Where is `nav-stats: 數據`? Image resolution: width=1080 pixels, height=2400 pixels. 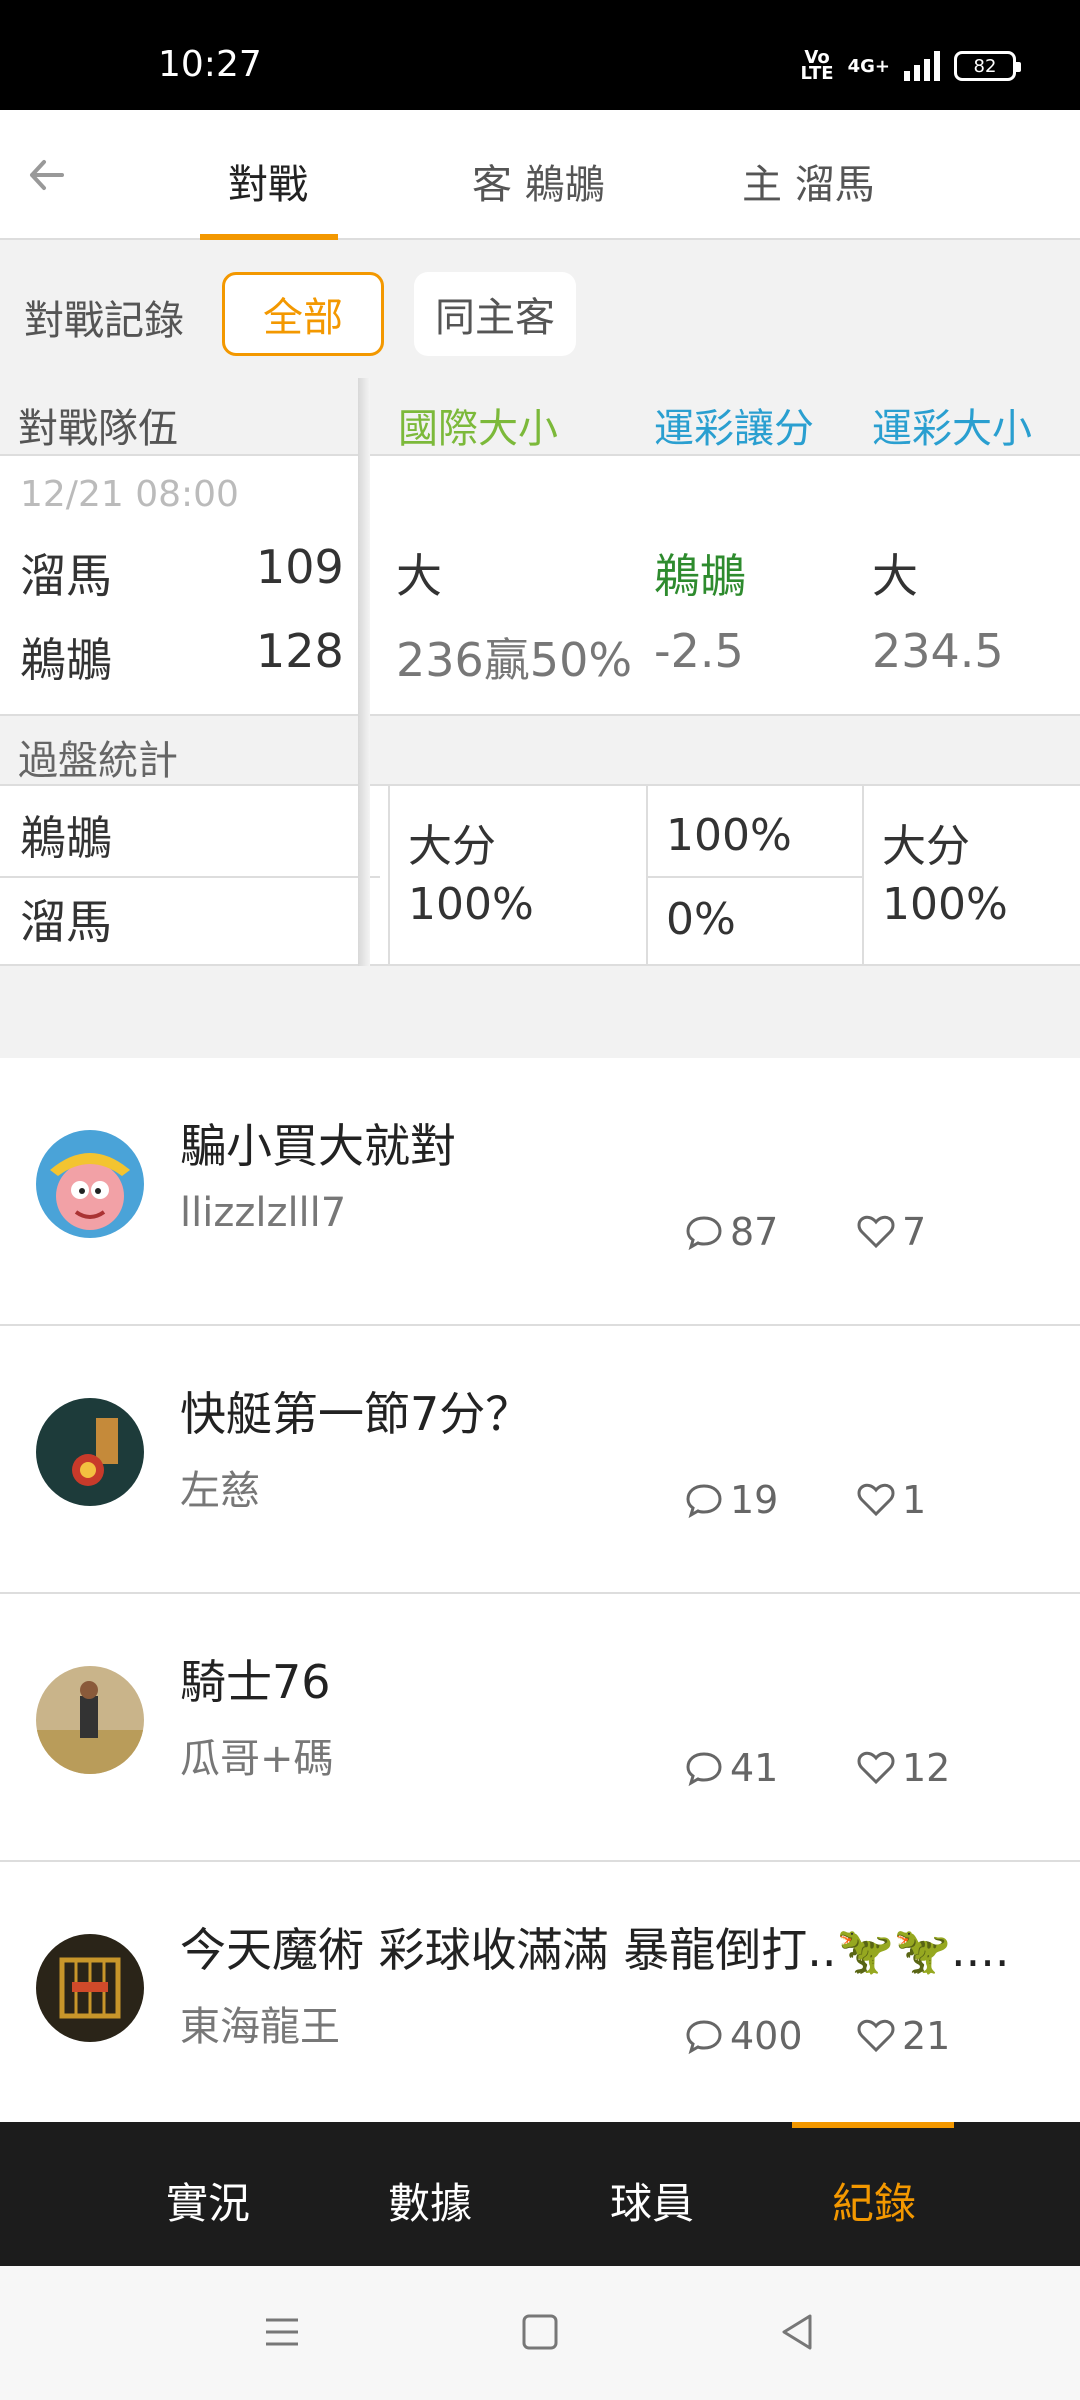 nav-stats: 數據 is located at coordinates (430, 2200).